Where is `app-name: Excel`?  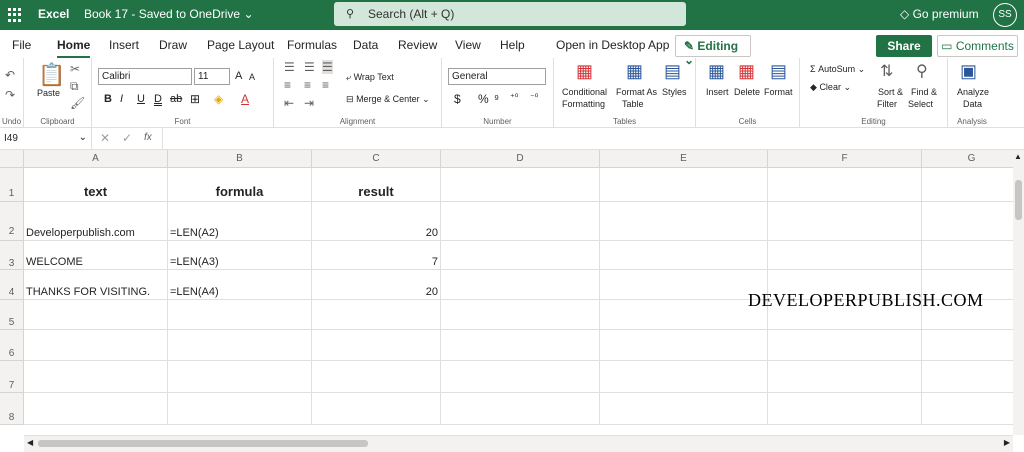 app-name: Excel is located at coordinates (53, 14).